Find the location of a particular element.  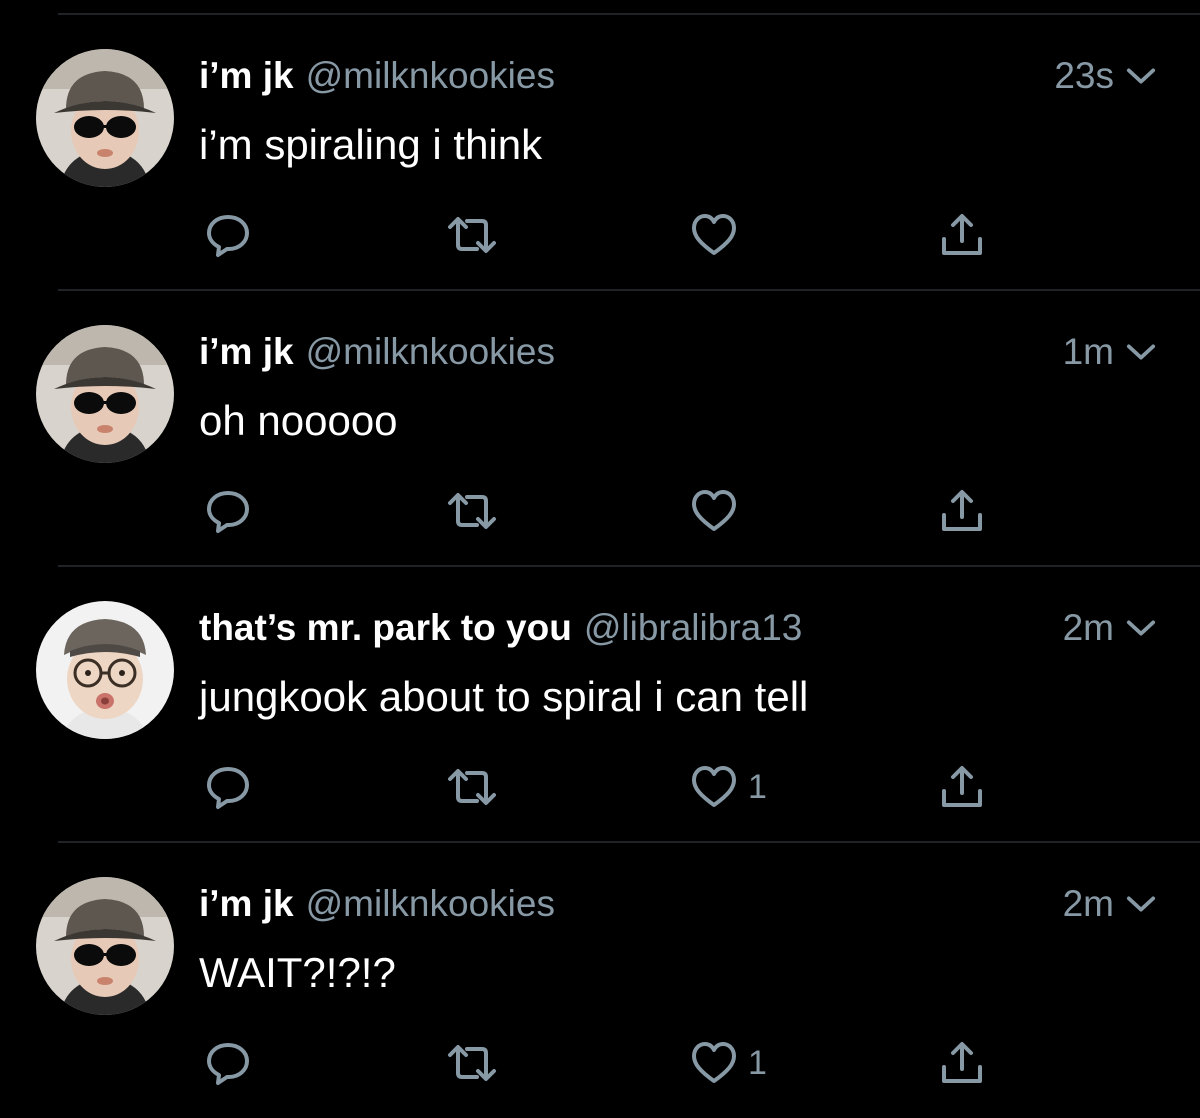

tweet-header: that’s mr. park to you @libralibra13 is located at coordinates (500, 628).